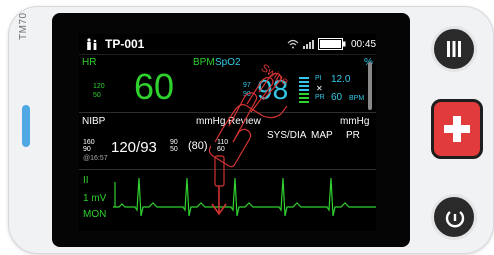 The height and width of the screenshot is (255, 494). I want to click on pi-alarm-off-icon: ✕, so click(319, 88).